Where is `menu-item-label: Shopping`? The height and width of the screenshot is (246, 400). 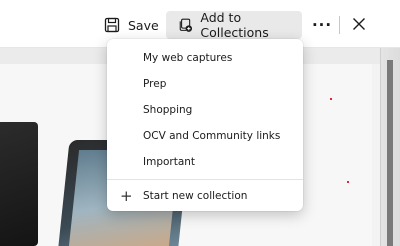
menu-item-label: Shopping is located at coordinates (168, 110).